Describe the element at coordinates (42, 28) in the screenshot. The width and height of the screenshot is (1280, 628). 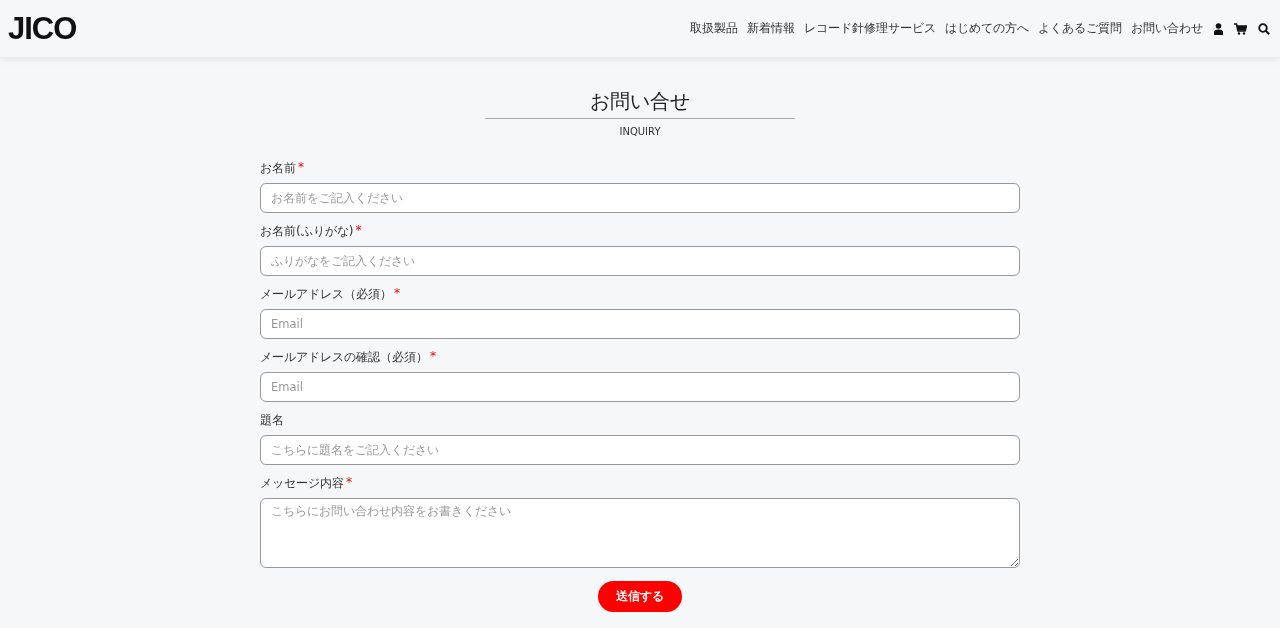
I see `logo: JICO` at that location.